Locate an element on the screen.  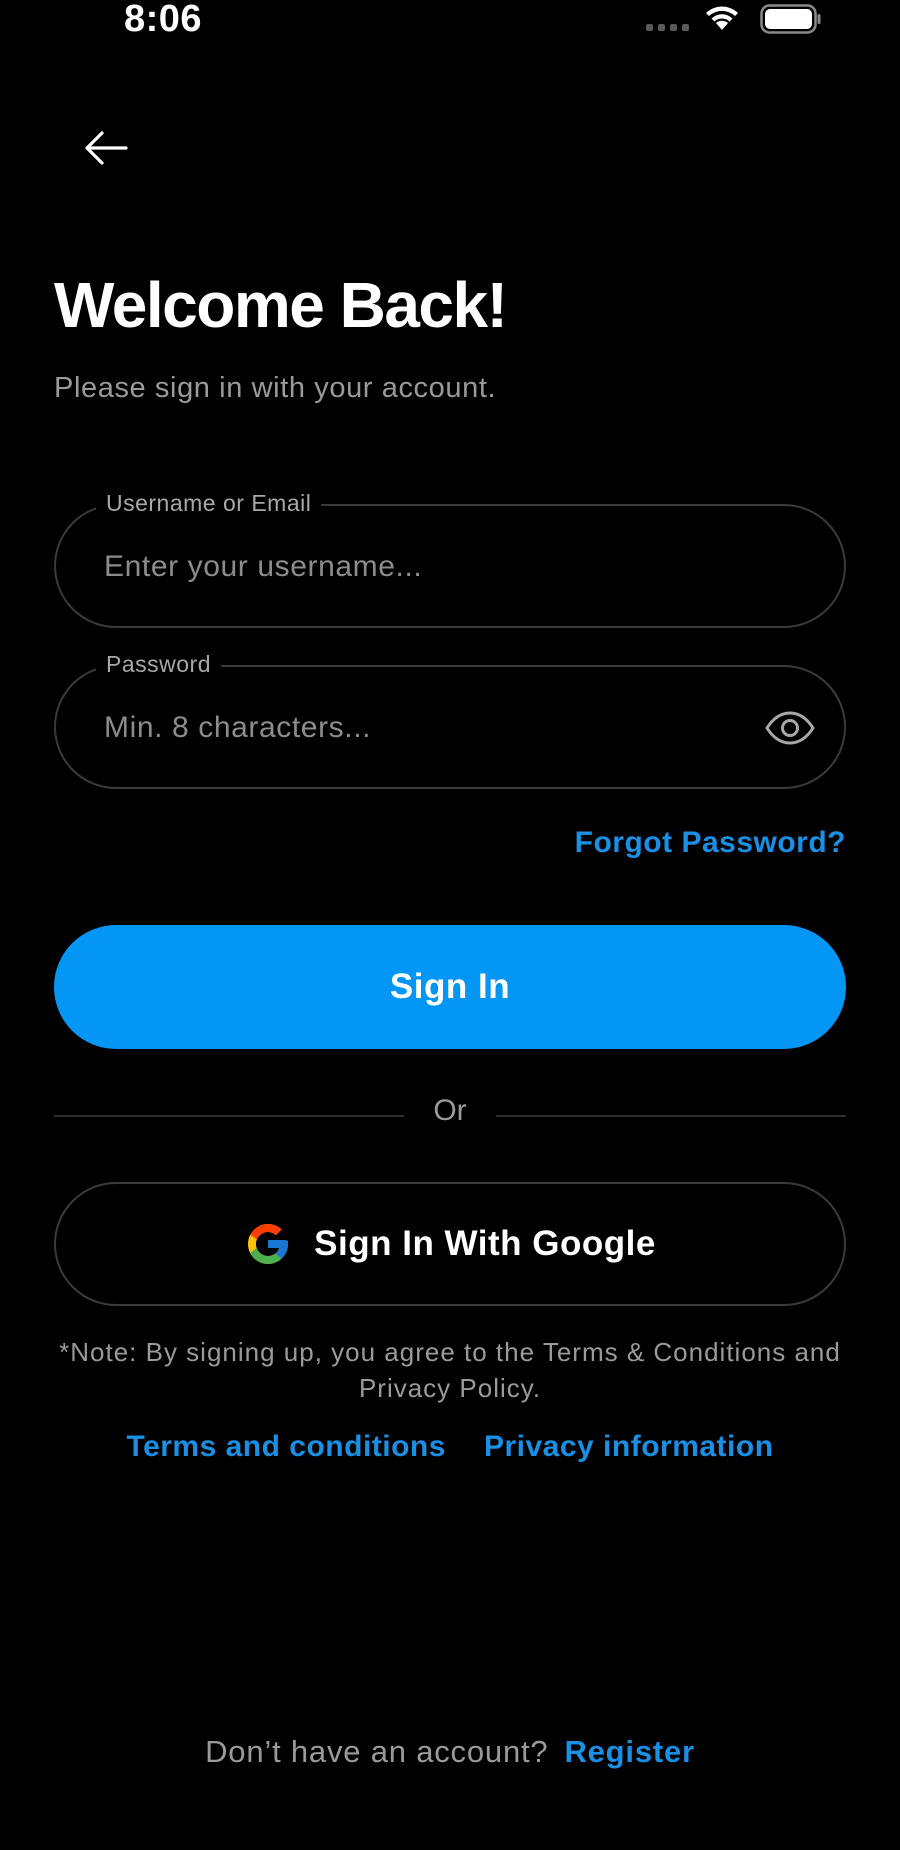
google-logo-icon is located at coordinates (268, 1244).